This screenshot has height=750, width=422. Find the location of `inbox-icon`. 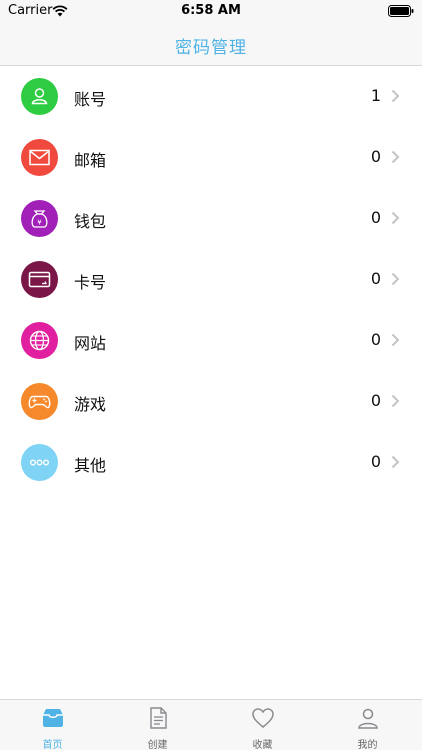

inbox-icon is located at coordinates (53, 718).